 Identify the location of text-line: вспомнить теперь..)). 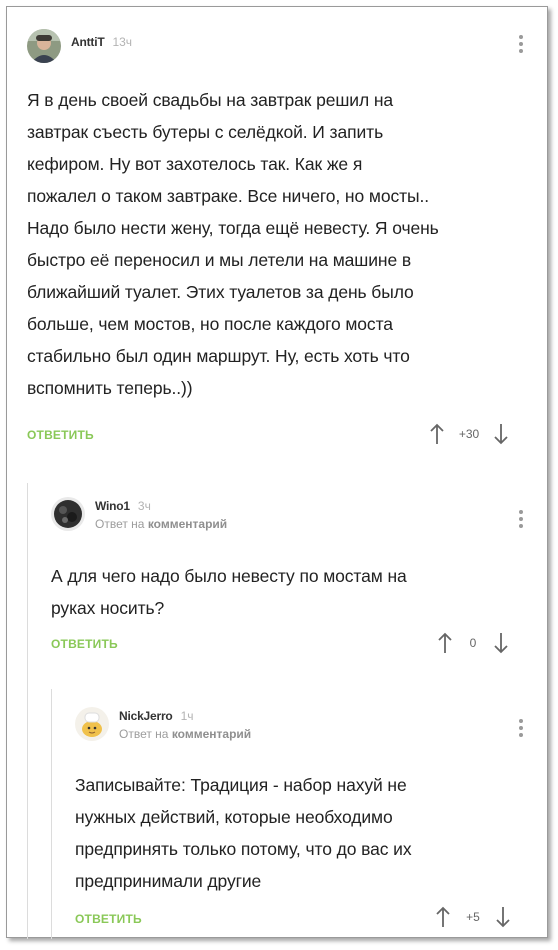
(110, 388).